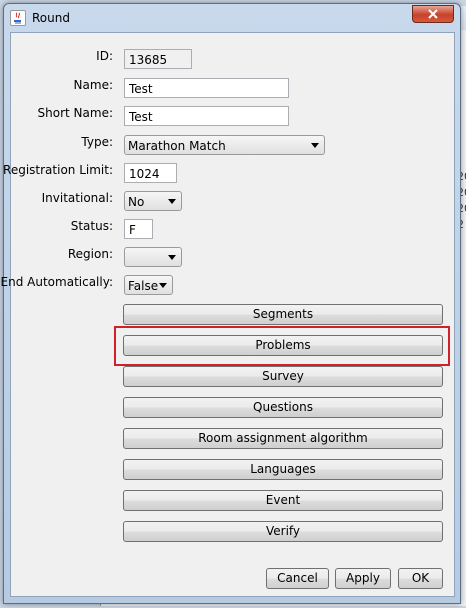 Image resolution: width=466 pixels, height=608 pixels. Describe the element at coordinates (143, 286) in the screenshot. I see `end-automatically-value: False` at that location.